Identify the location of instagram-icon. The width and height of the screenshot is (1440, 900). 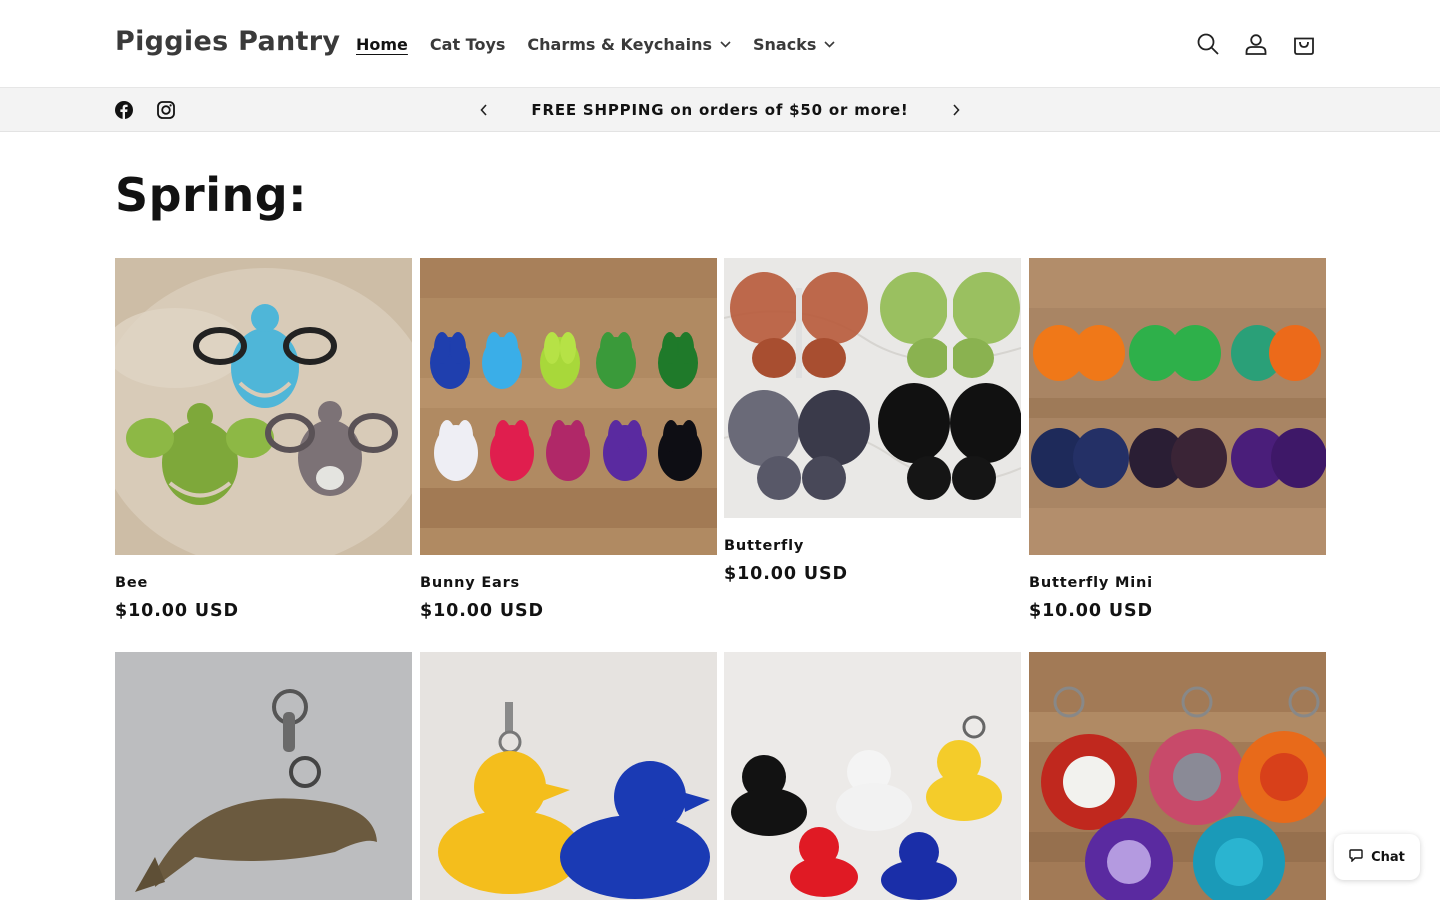
(166, 110).